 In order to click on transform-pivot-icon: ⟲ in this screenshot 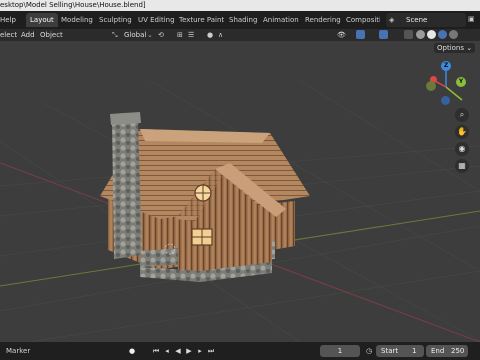, I will do `click(161, 35)`.